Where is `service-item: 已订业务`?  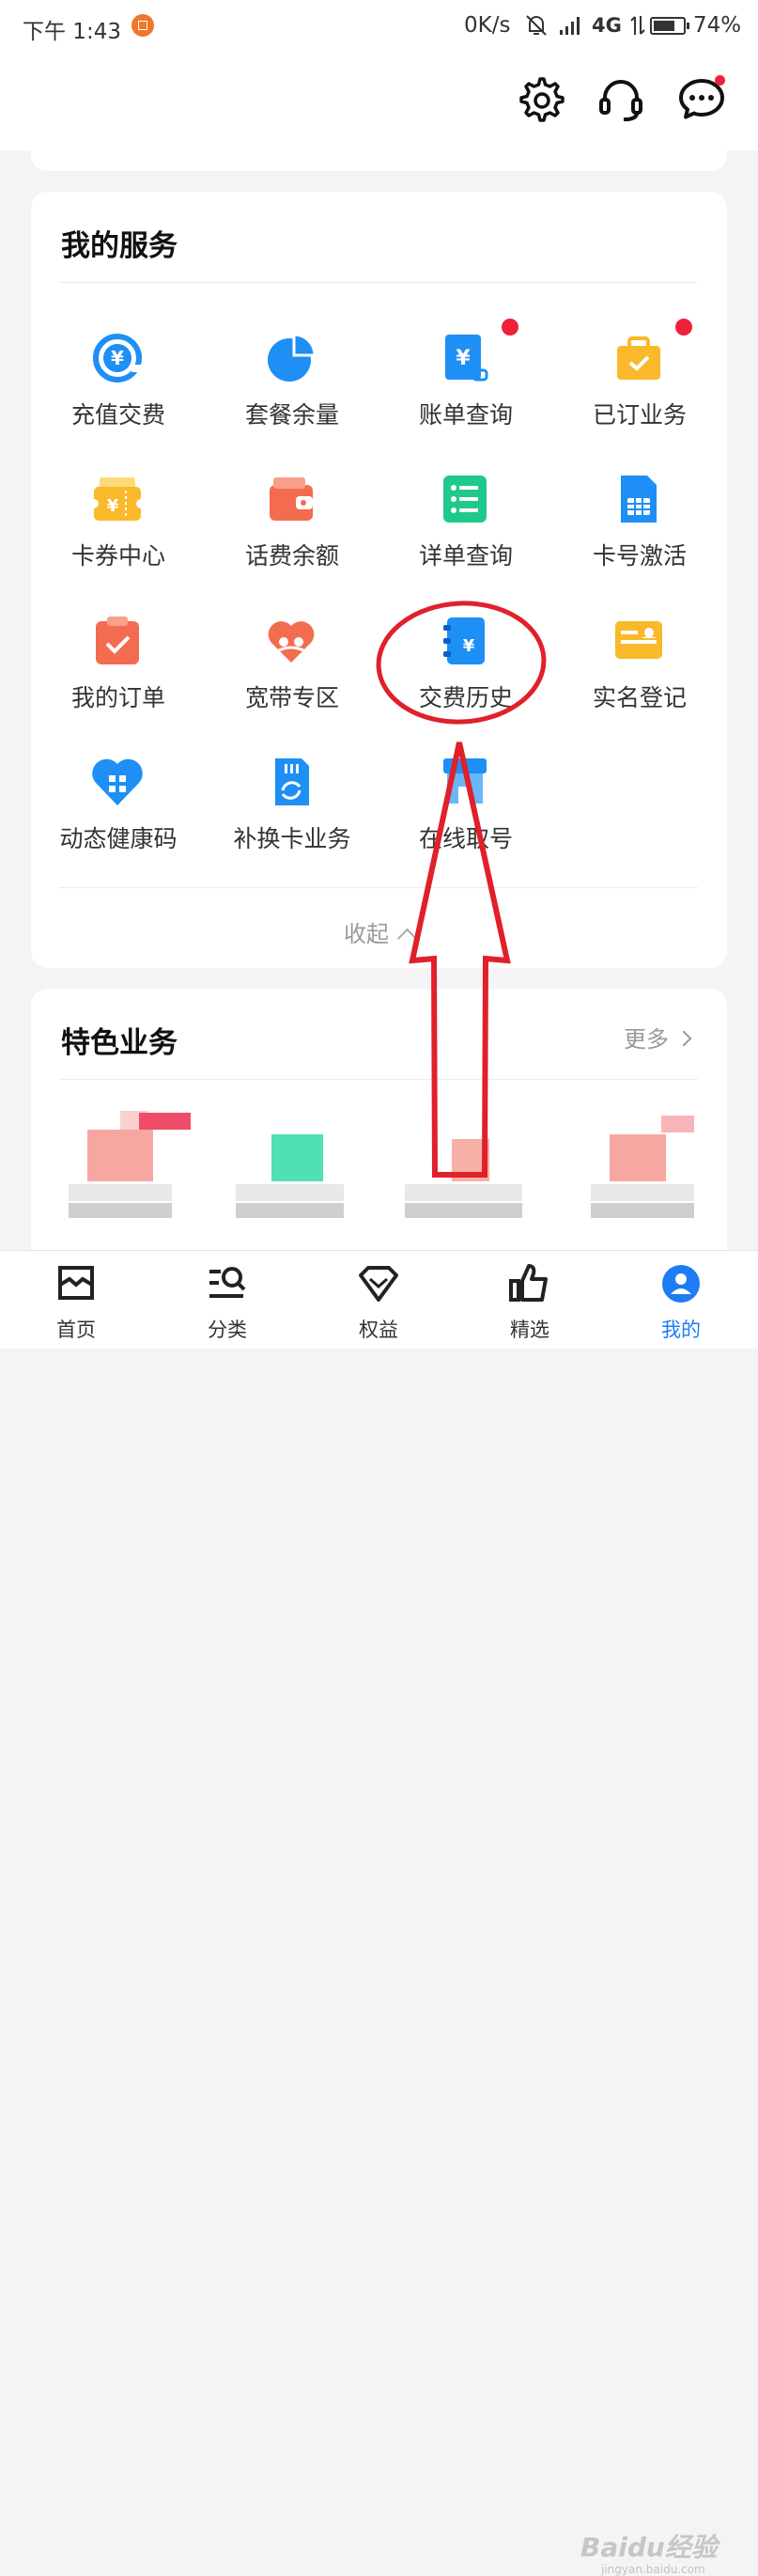
service-item: 已订业务 is located at coordinates (639, 390).